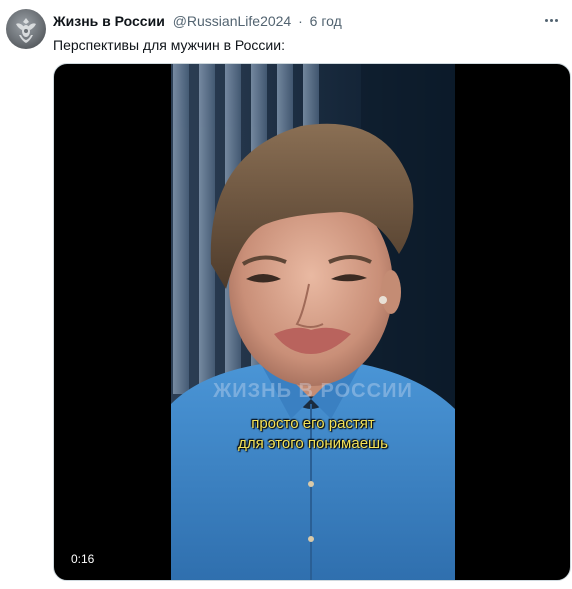 The width and height of the screenshot is (572, 589). I want to click on tweet-text: Перспективы для мужчин в России:, so click(169, 45).